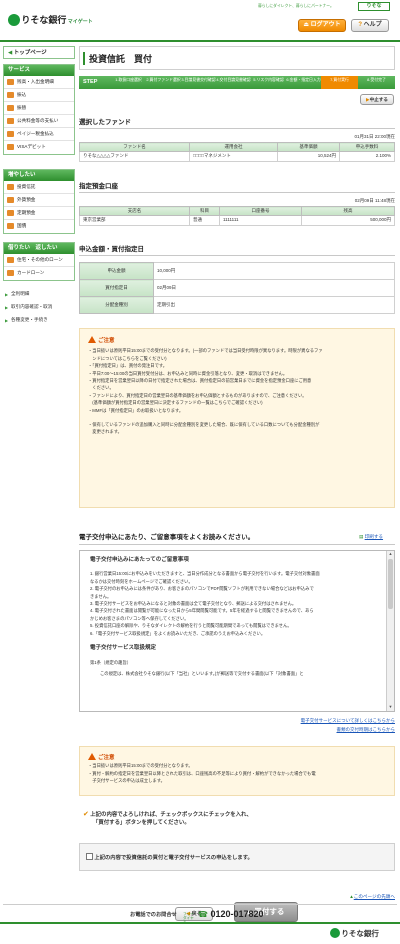 Image resolution: width=400 pixels, height=944 pixels. Describe the element at coordinates (348, 220) in the screenshot. I see `account-balance: 500,000円` at that location.